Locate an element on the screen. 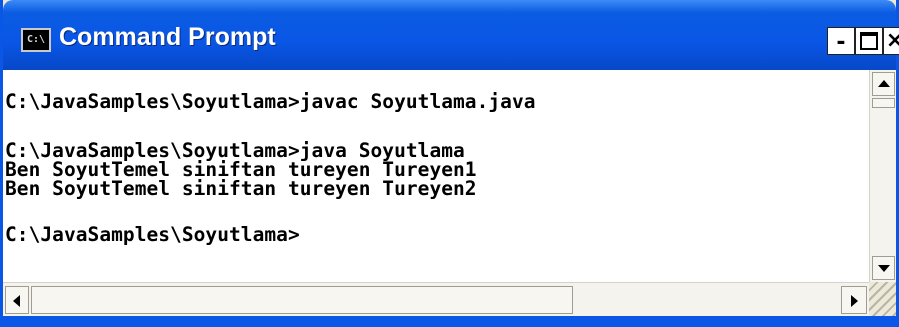 The image size is (899, 327). maximize-icon is located at coordinates (869, 41).